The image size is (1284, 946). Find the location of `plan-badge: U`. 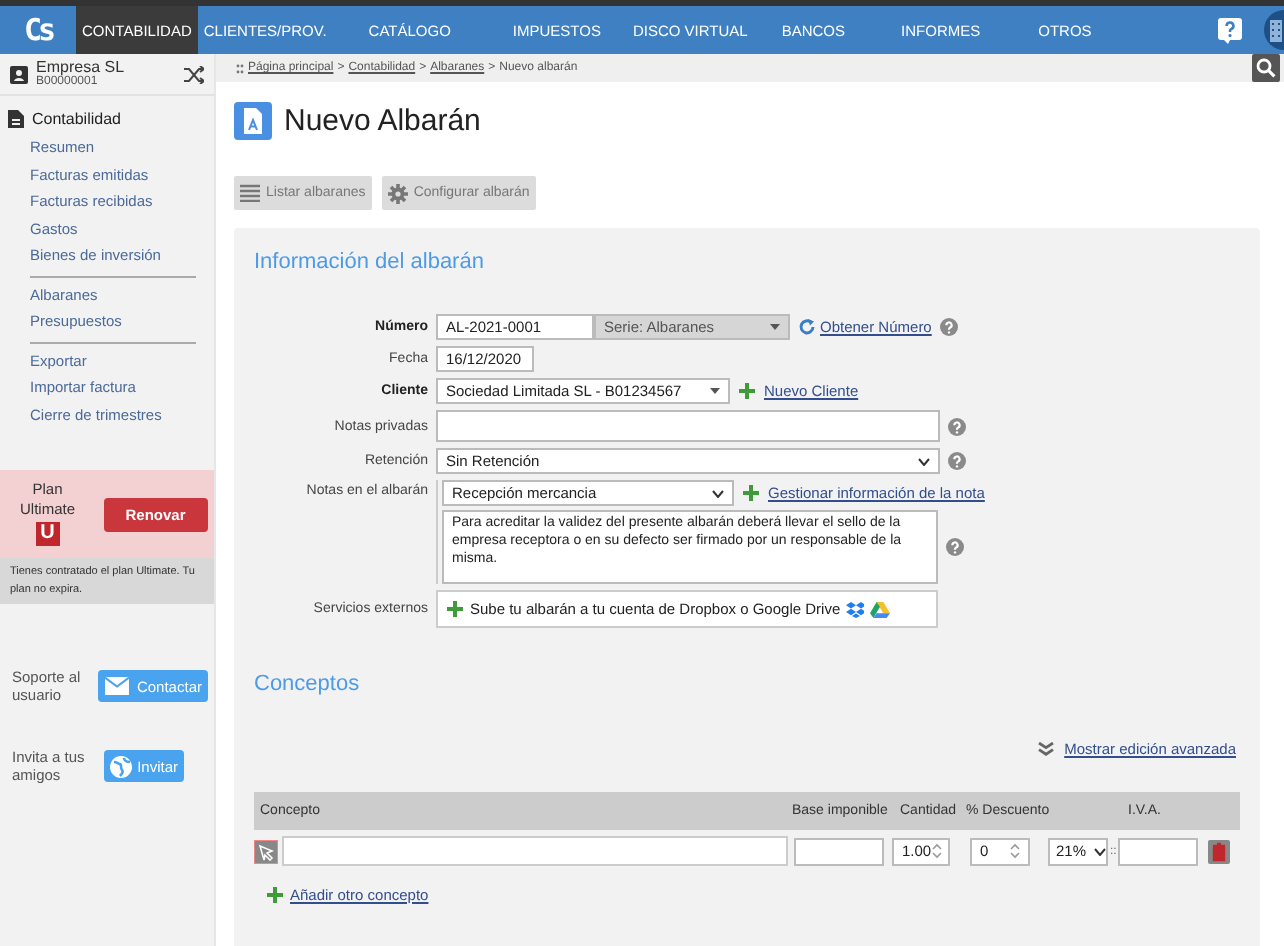

plan-badge: U is located at coordinates (47, 533).